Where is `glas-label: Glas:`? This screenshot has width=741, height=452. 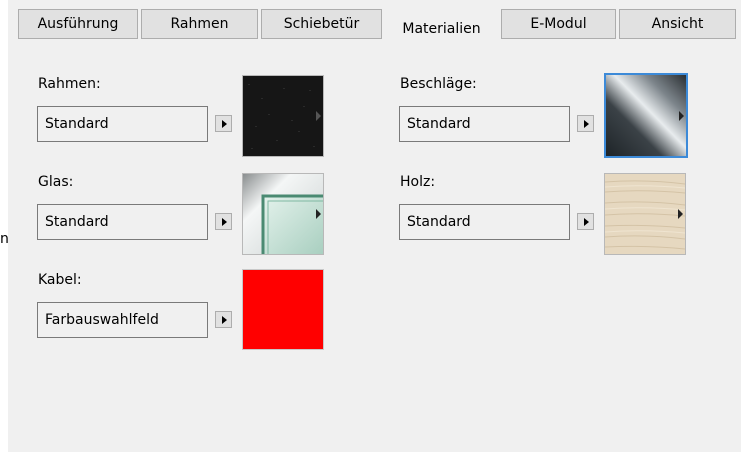 glas-label: Glas: is located at coordinates (56, 182).